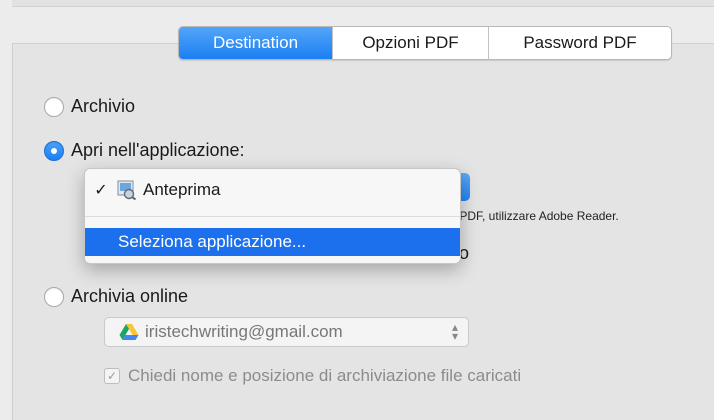 The width and height of the screenshot is (714, 420). I want to click on tab-bar: Destination Opzioni PDF Password PDF, so click(425, 43).